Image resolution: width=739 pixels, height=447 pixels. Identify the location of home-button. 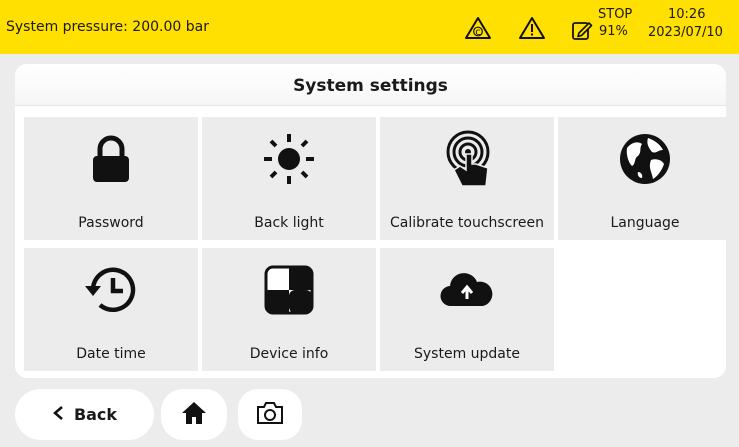
(194, 414).